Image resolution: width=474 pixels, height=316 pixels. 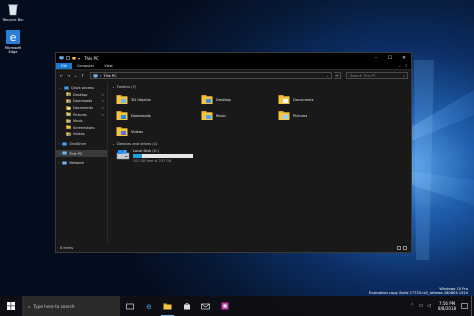 What do you see at coordinates (109, 76) in the screenshot?
I see `breadcrumb-this-pc: This PC` at bounding box center [109, 76].